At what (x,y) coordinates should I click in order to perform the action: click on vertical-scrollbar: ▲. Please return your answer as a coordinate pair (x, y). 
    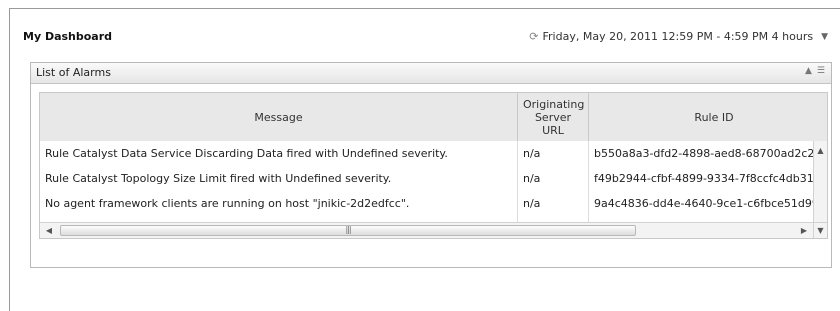
    Looking at the image, I should click on (820, 182).